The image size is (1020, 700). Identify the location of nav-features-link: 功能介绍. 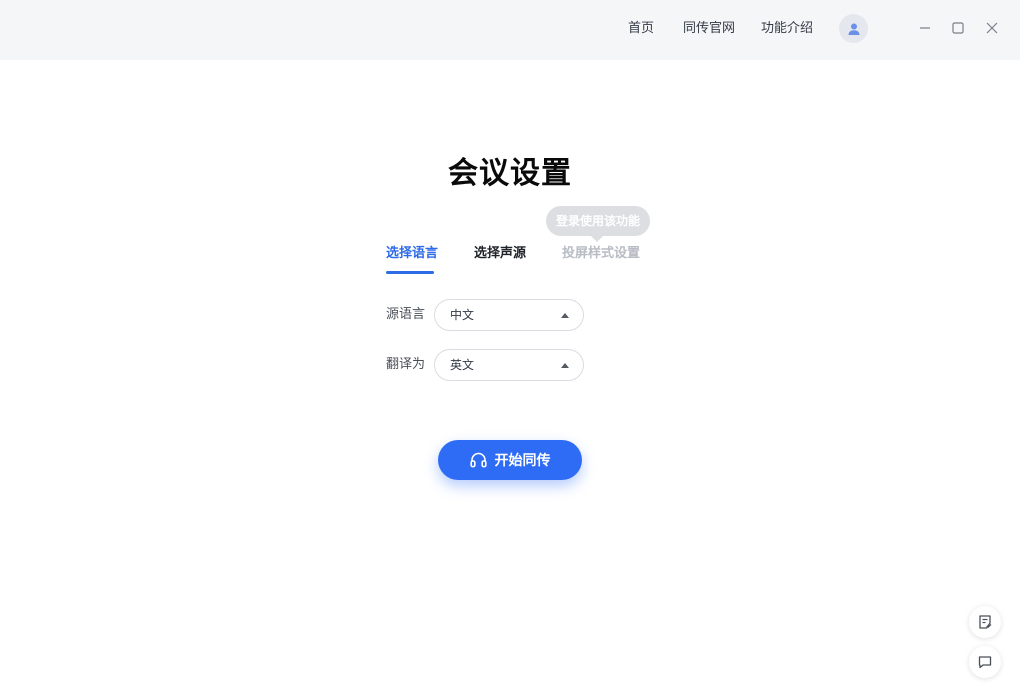
(787, 29).